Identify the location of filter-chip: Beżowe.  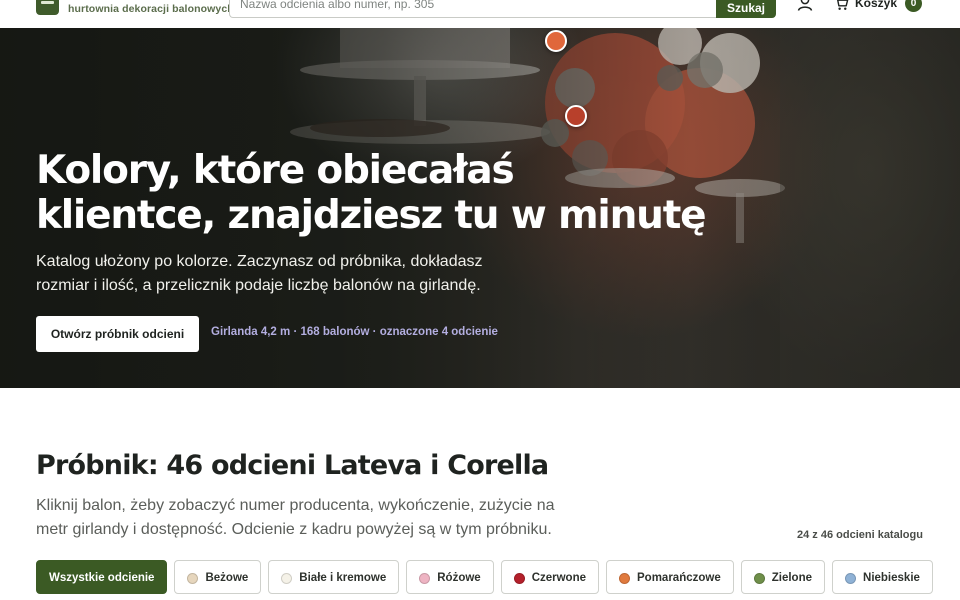
(218, 577).